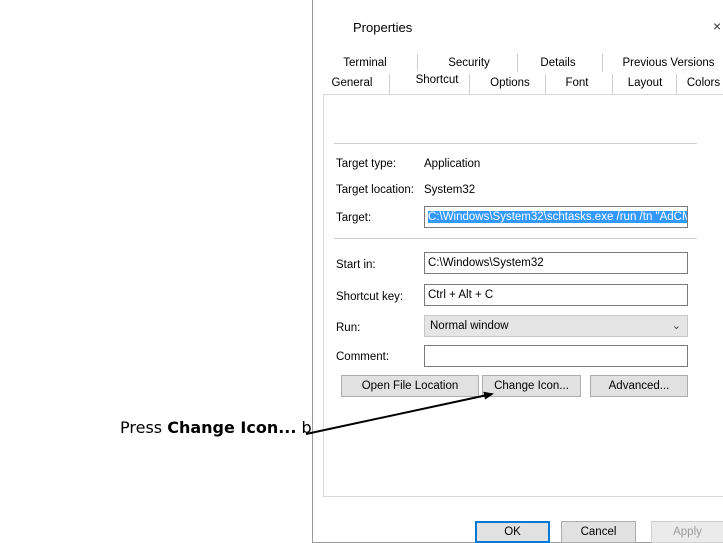 The width and height of the screenshot is (723, 543). I want to click on tab-shortcut: Shortcut, so click(437, 80).